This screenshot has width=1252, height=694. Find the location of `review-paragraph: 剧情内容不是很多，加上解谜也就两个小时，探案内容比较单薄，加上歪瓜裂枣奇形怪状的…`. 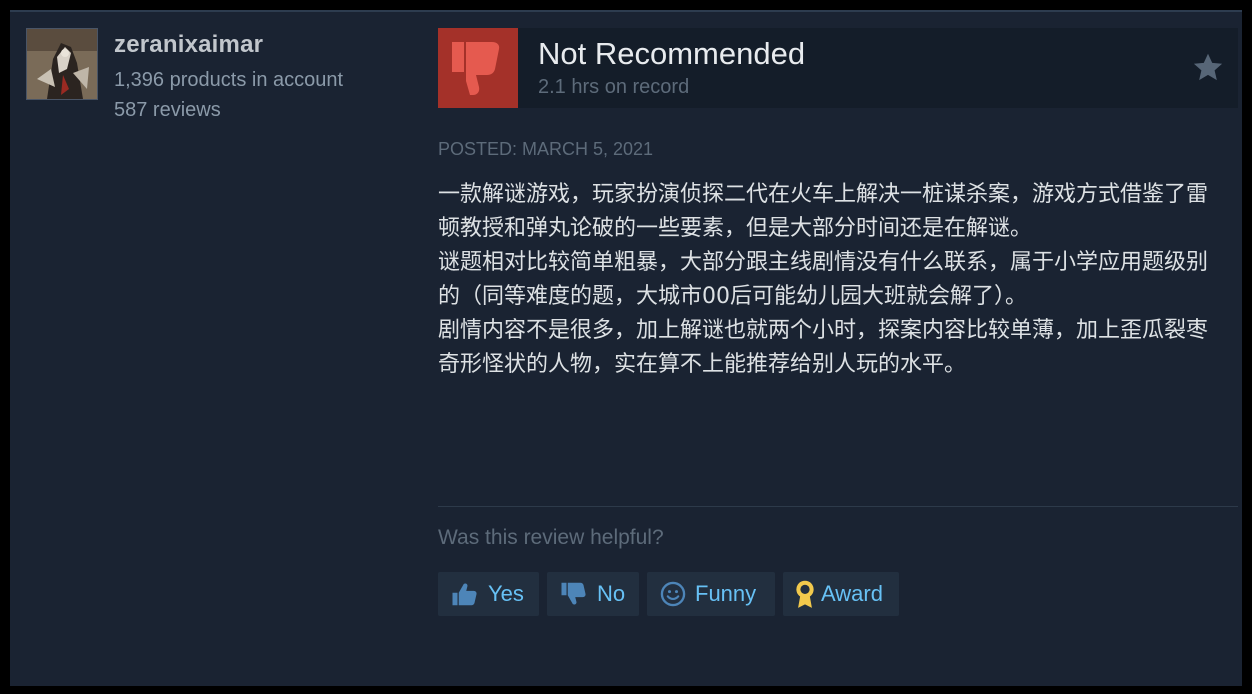

review-paragraph: 剧情内容不是很多，加上解谜也就两个小时，探案内容比较单薄，加上歪瓜裂枣奇形怪状的… is located at coordinates (823, 347).